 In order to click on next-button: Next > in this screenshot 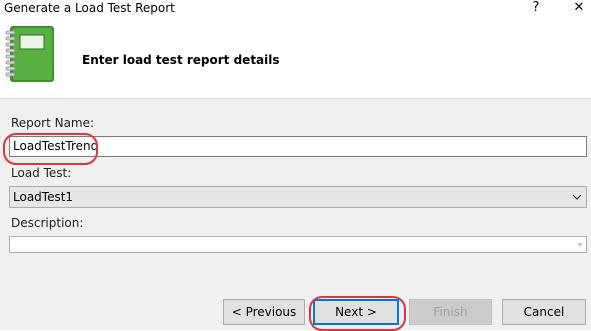, I will do `click(356, 312)`.